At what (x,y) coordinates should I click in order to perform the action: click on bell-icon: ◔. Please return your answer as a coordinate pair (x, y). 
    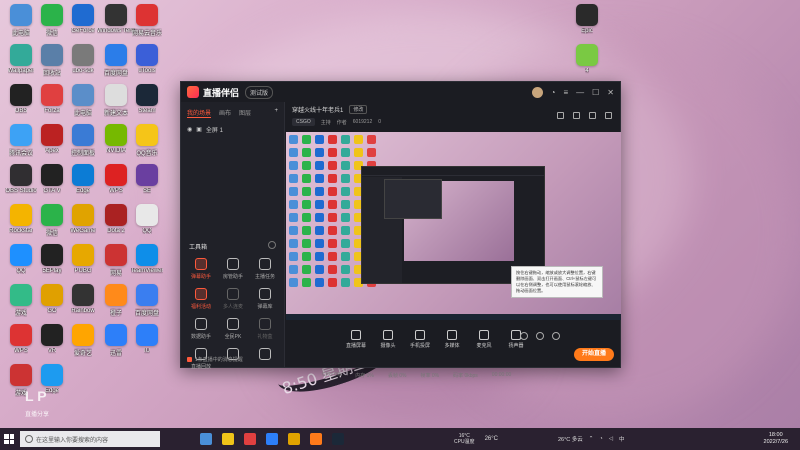
    Looking at the image, I should click on (553, 92).